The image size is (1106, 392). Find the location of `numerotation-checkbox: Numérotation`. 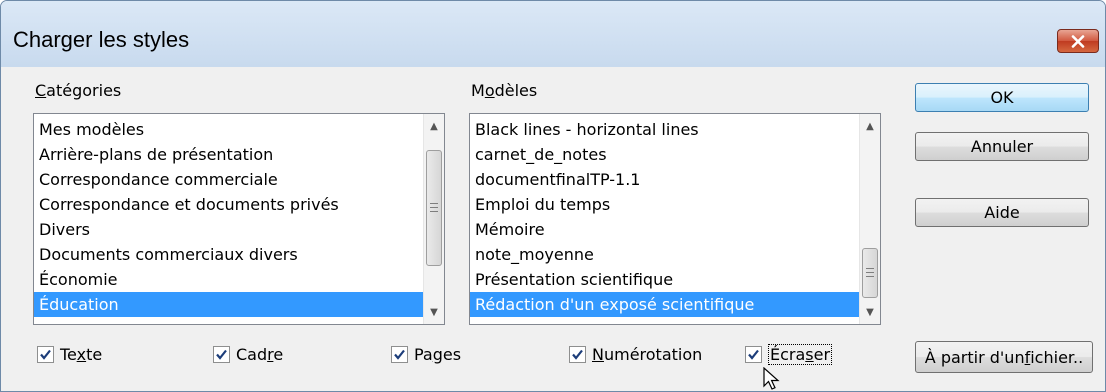

numerotation-checkbox: Numérotation is located at coordinates (635, 354).